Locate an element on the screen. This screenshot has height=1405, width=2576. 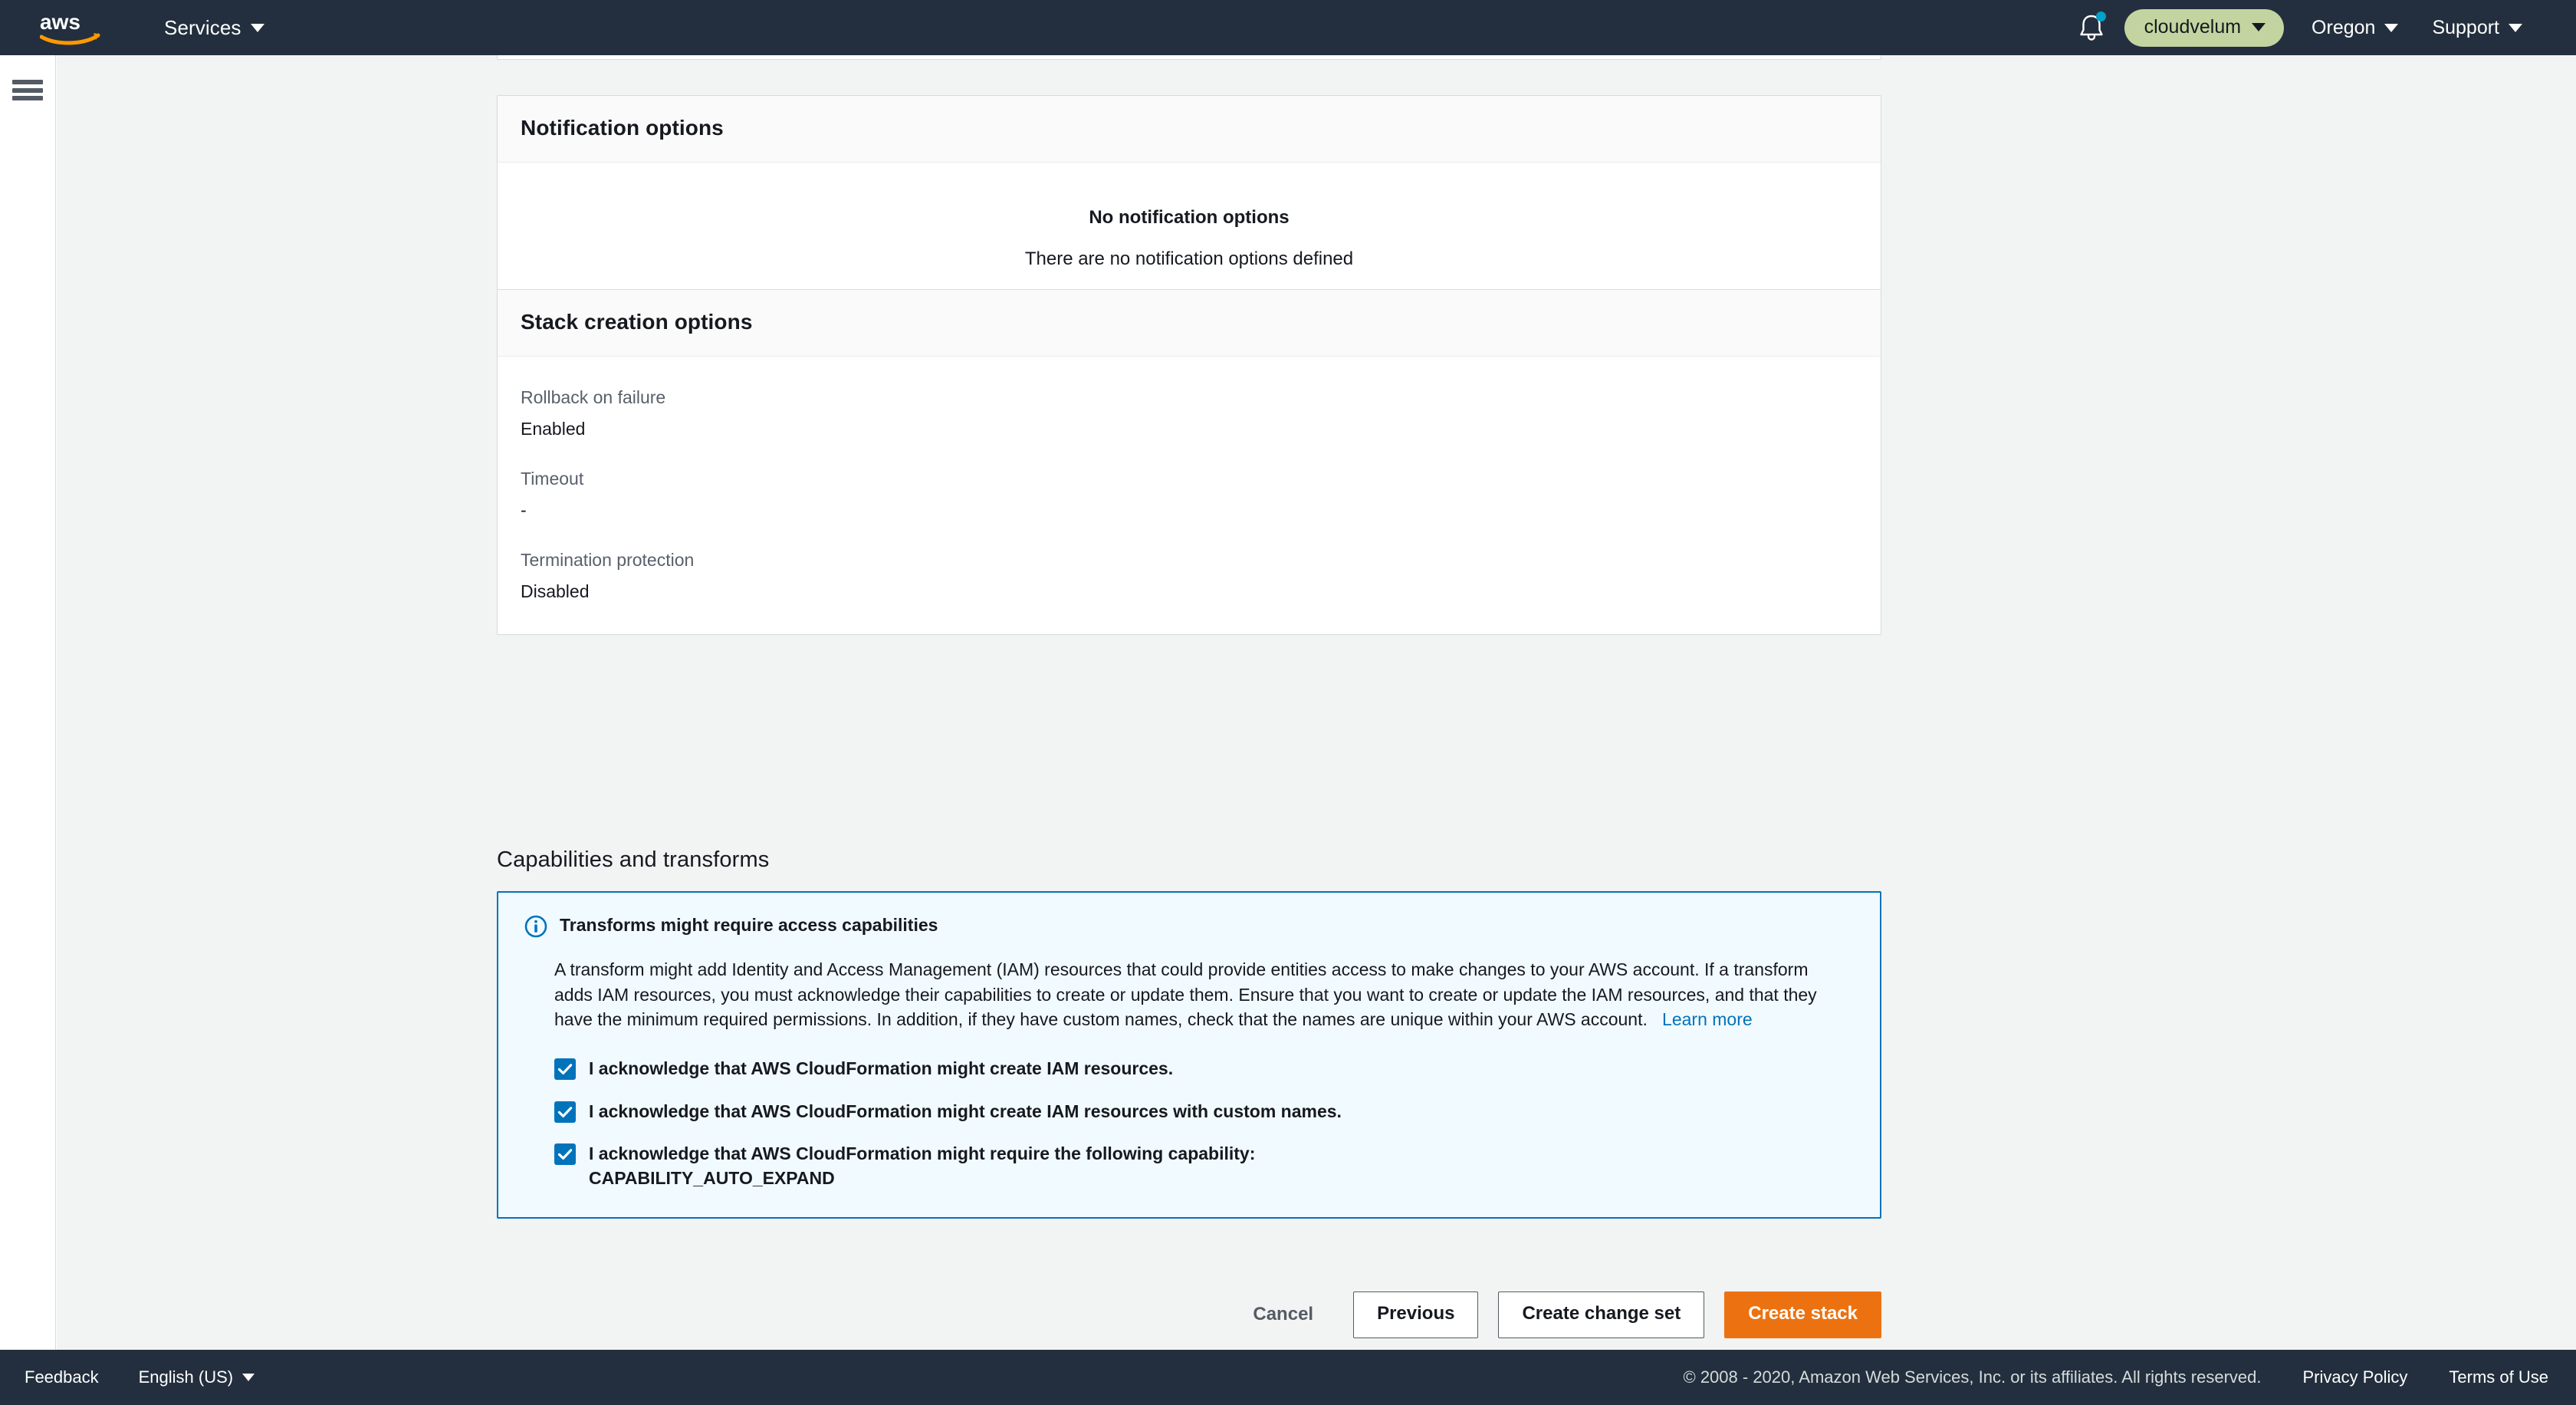
create-change-set-button: Create change set is located at coordinates (1602, 1315).